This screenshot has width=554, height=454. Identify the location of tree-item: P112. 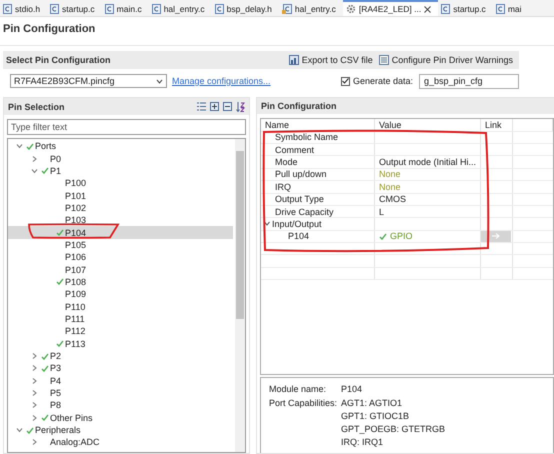
(120, 331).